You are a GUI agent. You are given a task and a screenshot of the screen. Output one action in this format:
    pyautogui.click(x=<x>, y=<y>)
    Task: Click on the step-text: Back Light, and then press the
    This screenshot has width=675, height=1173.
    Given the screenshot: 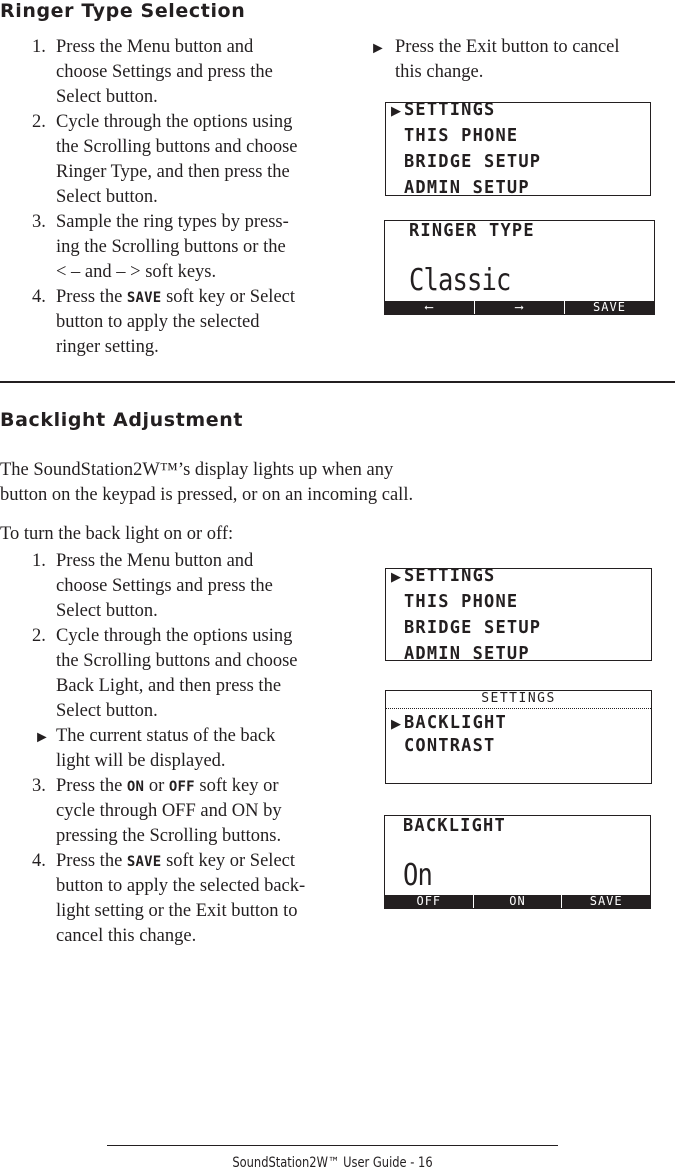 What is the action you would take?
    pyautogui.click(x=169, y=686)
    